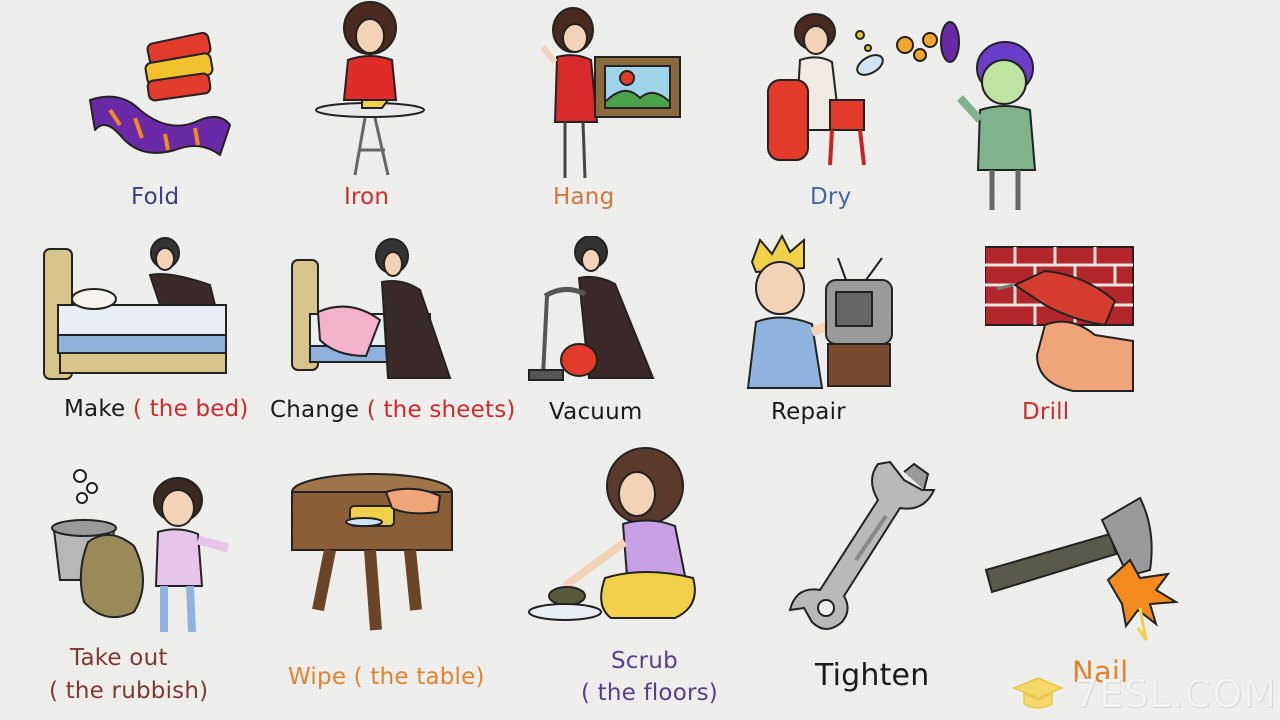 Image resolution: width=1280 pixels, height=720 pixels. Describe the element at coordinates (386, 677) in the screenshot. I see `label-wipe-the-table: Wipe ( the table)` at that location.